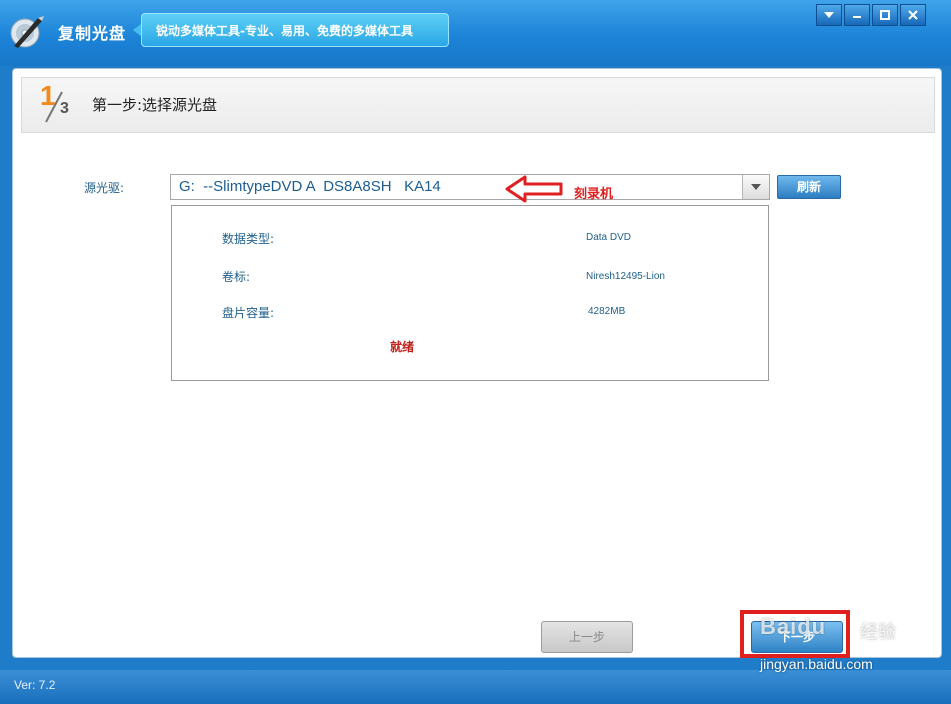 The image size is (951, 704). I want to click on volume-label-label: 卷标:, so click(236, 277).